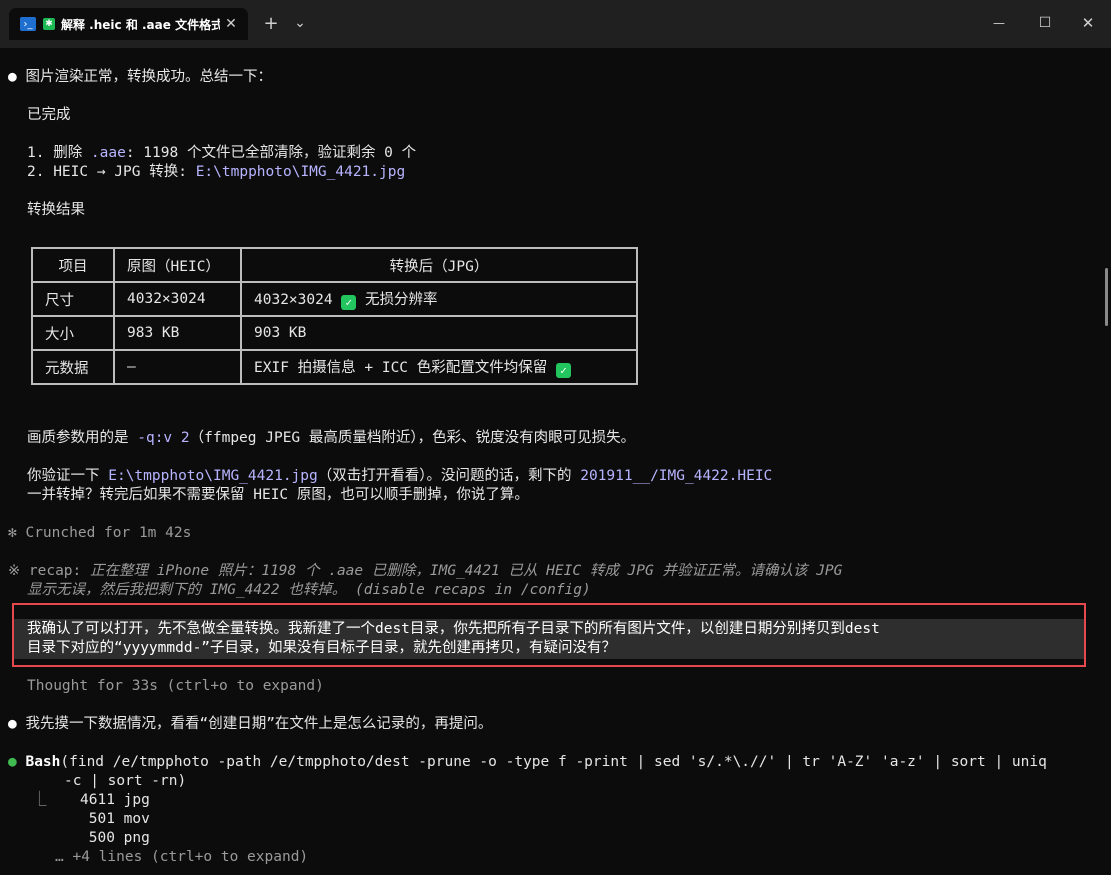 This screenshot has height=875, width=1111. Describe the element at coordinates (56, 210) in the screenshot. I see `heading-result: 转换结果` at that location.